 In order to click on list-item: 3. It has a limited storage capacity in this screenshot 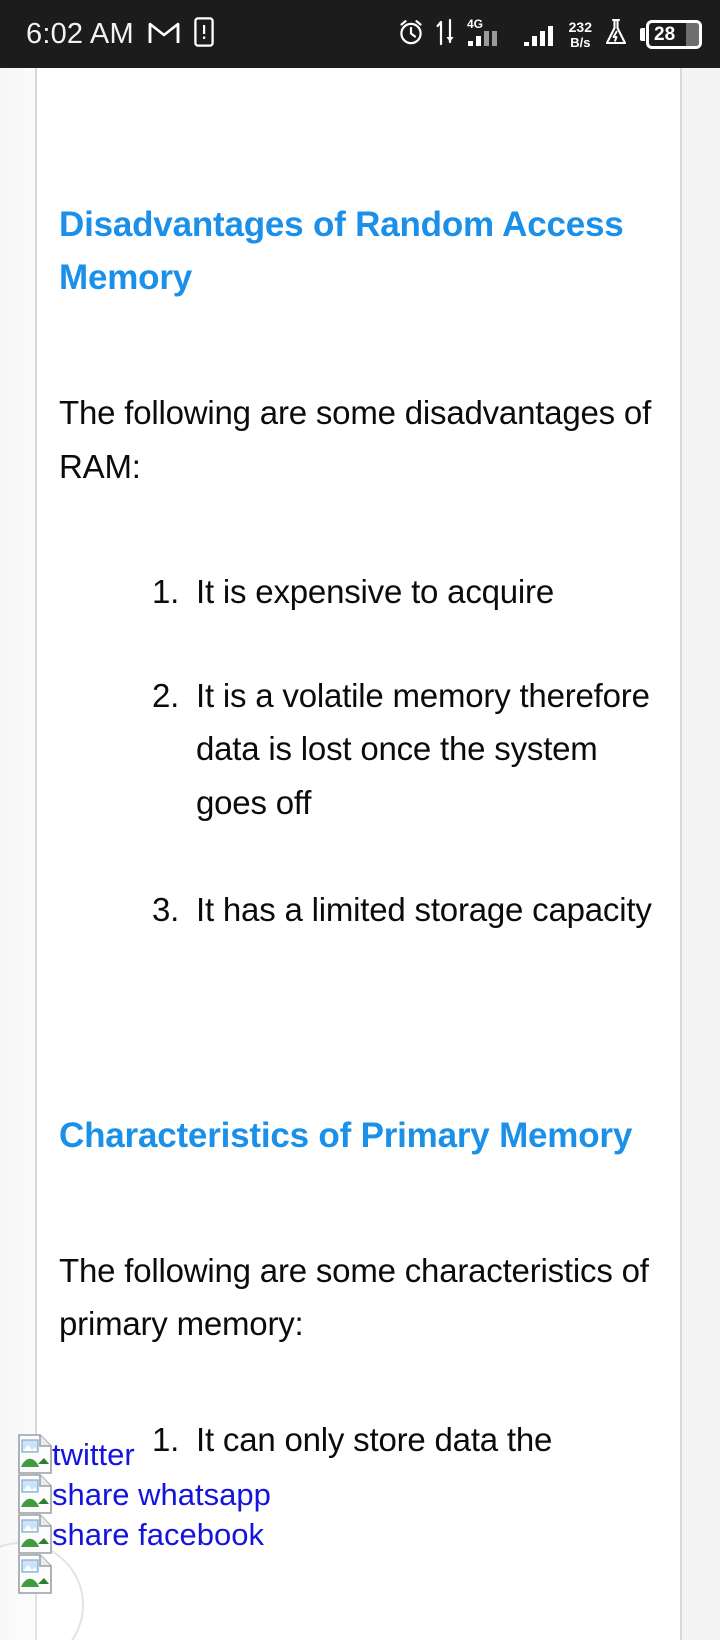, I will do `click(405, 909)`.